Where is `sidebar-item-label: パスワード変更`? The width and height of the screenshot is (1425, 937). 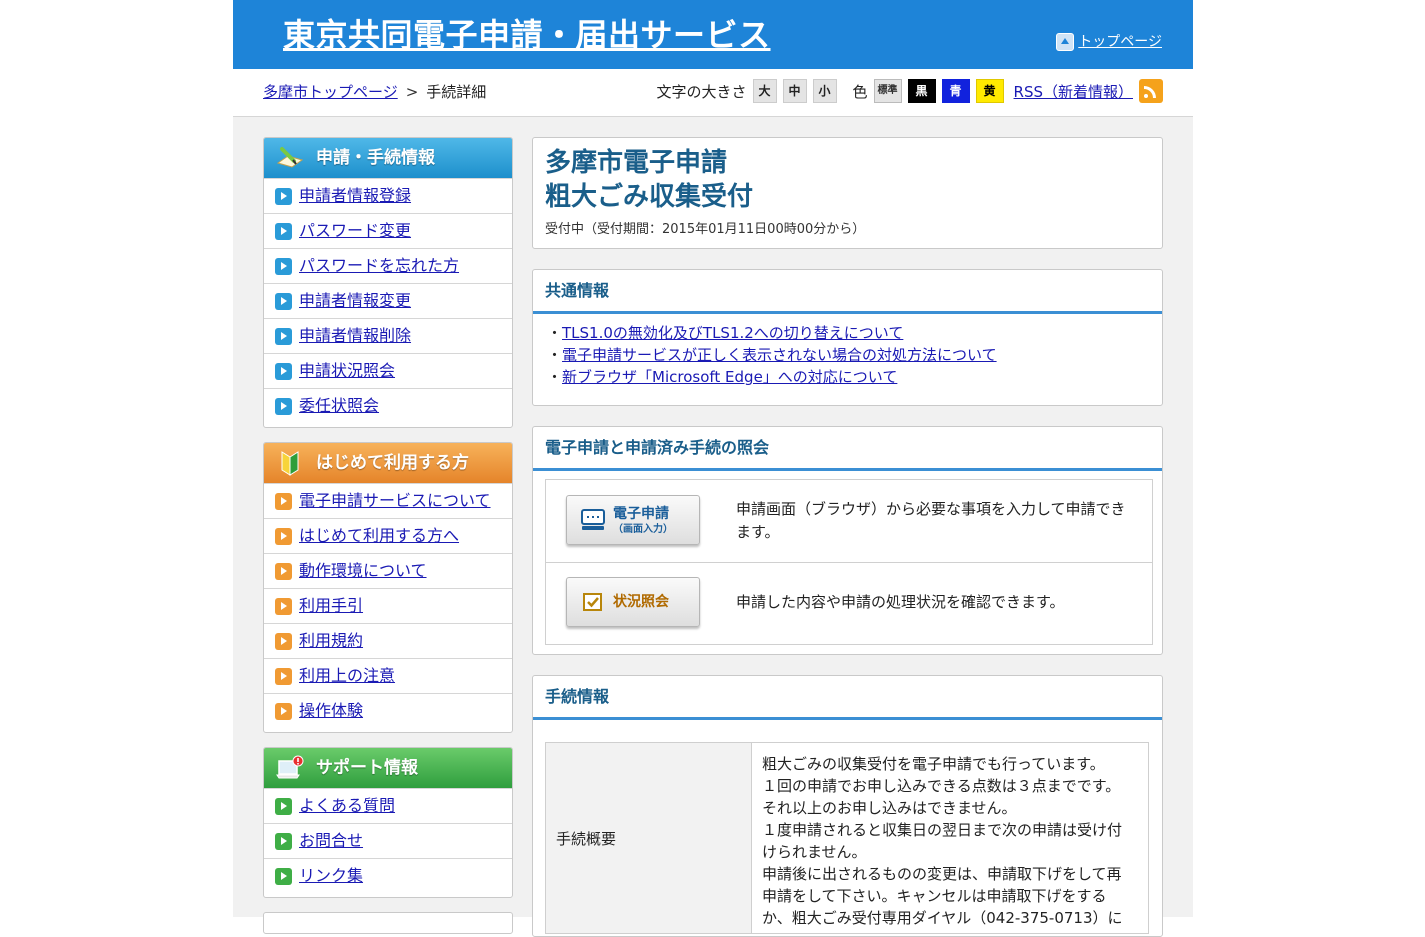 sidebar-item-label: パスワード変更 is located at coordinates (355, 230).